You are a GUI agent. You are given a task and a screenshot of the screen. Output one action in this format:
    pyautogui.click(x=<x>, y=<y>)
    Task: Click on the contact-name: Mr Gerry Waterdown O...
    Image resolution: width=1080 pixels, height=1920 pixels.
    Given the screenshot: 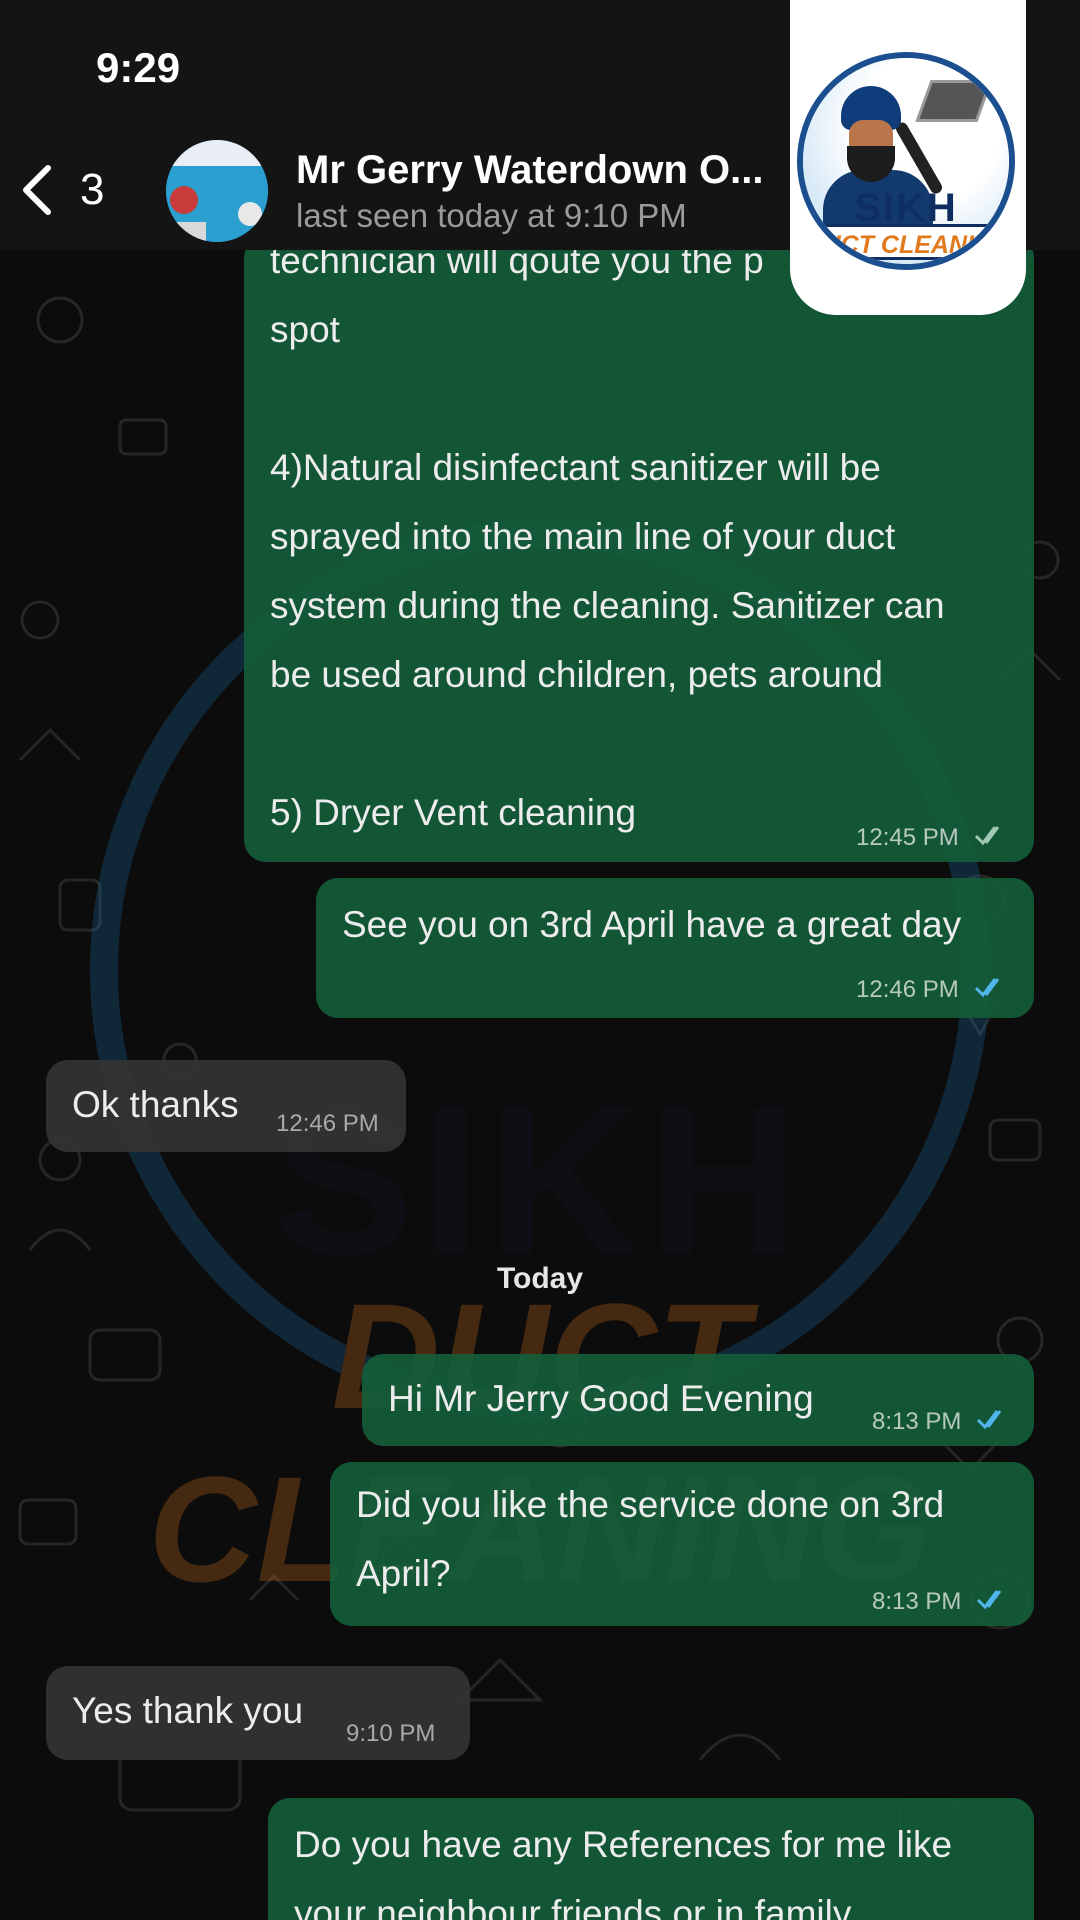 What is the action you would take?
    pyautogui.click(x=529, y=170)
    